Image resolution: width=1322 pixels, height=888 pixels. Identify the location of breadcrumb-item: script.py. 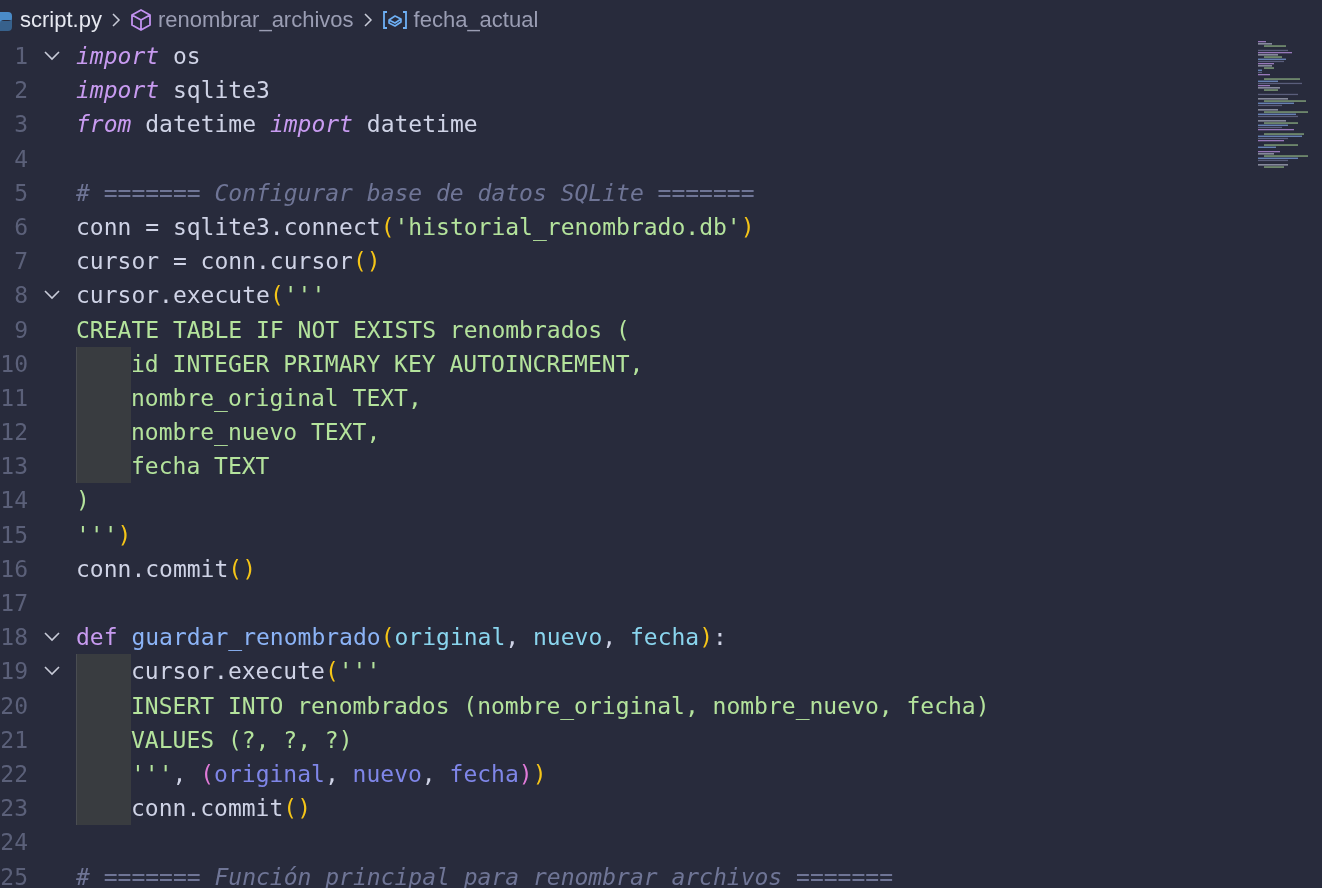
(61, 19).